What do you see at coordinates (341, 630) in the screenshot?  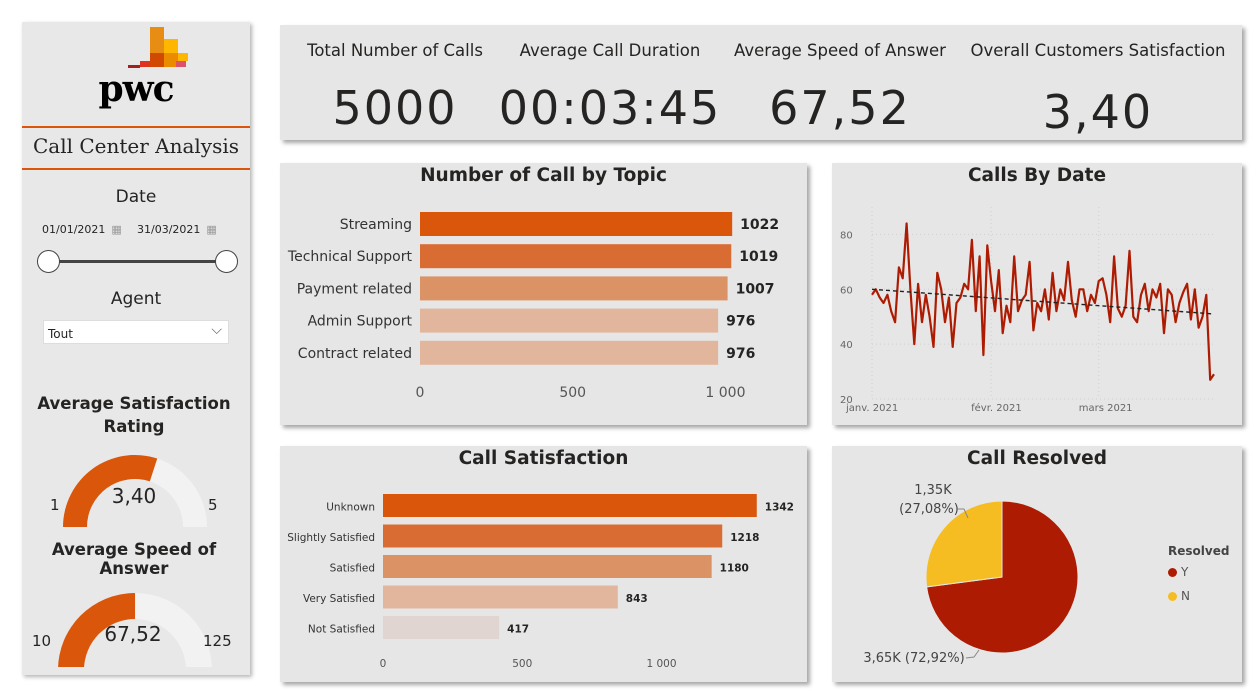 I see `bar-category-label: Not Satisfied` at bounding box center [341, 630].